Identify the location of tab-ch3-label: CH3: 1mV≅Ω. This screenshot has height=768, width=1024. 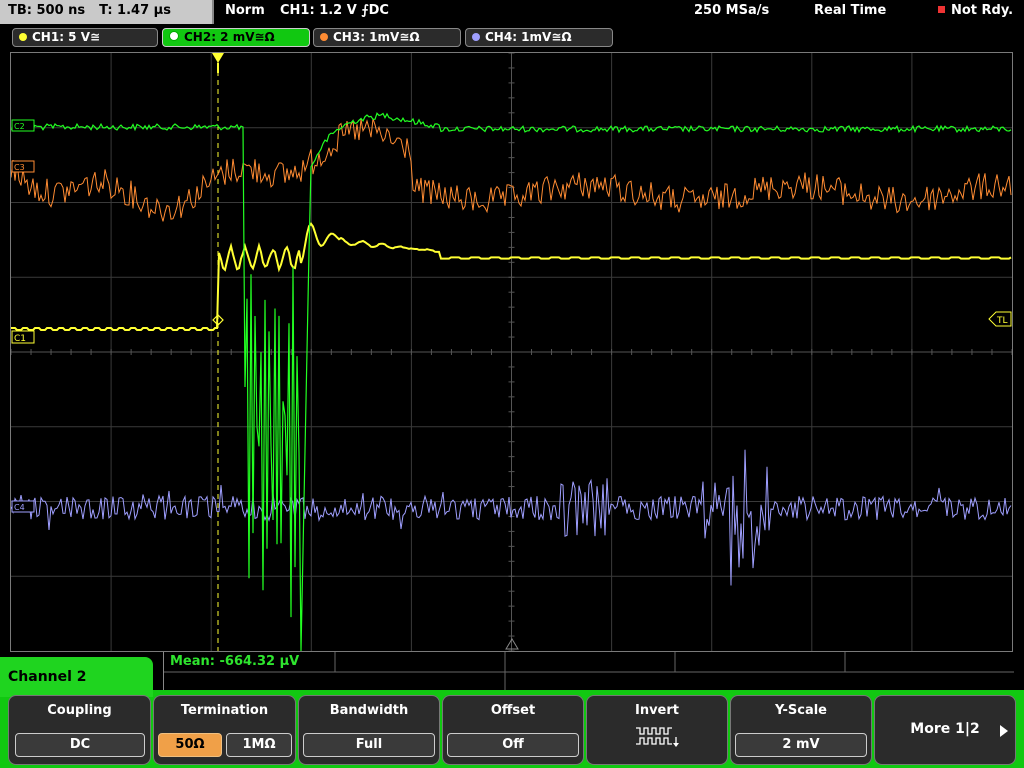
(376, 37).